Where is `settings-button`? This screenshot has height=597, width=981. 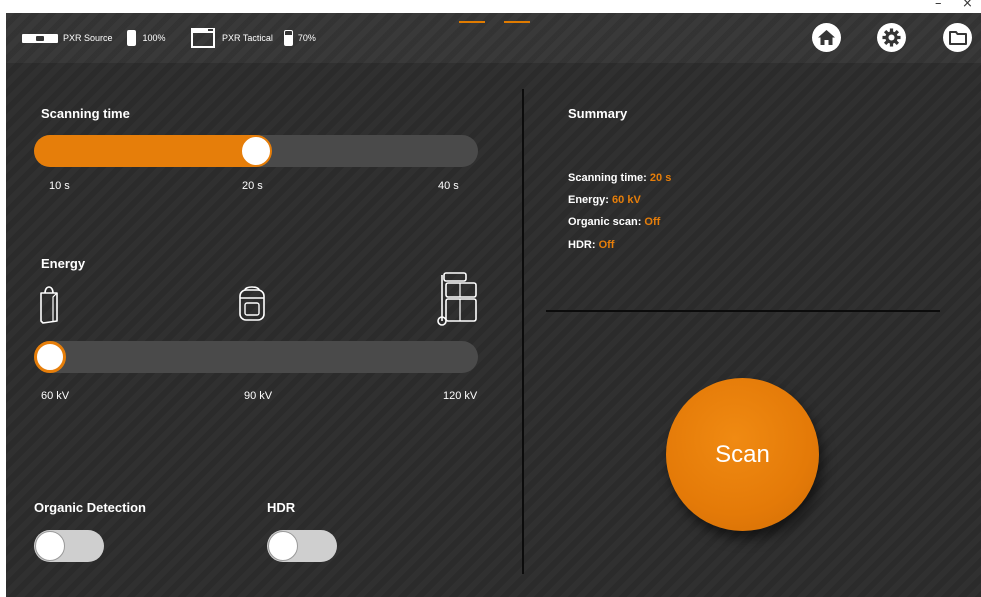
settings-button is located at coordinates (891, 37).